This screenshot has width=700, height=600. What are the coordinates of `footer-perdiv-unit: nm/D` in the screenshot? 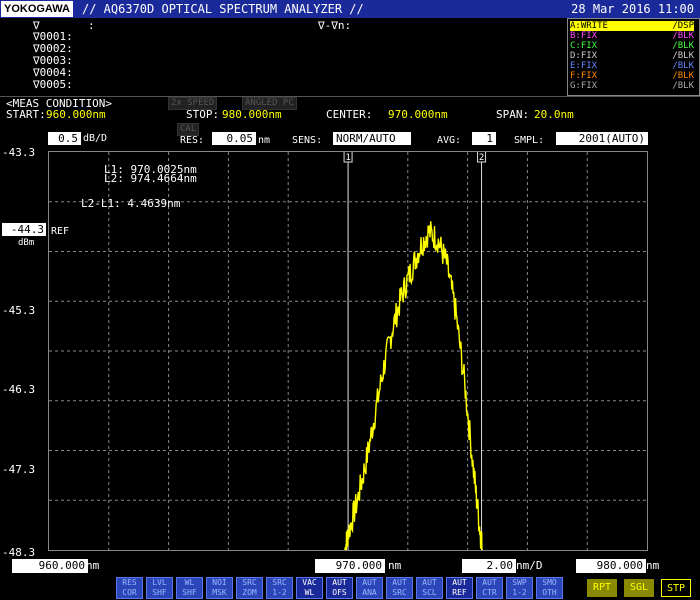 It's located at (529, 565).